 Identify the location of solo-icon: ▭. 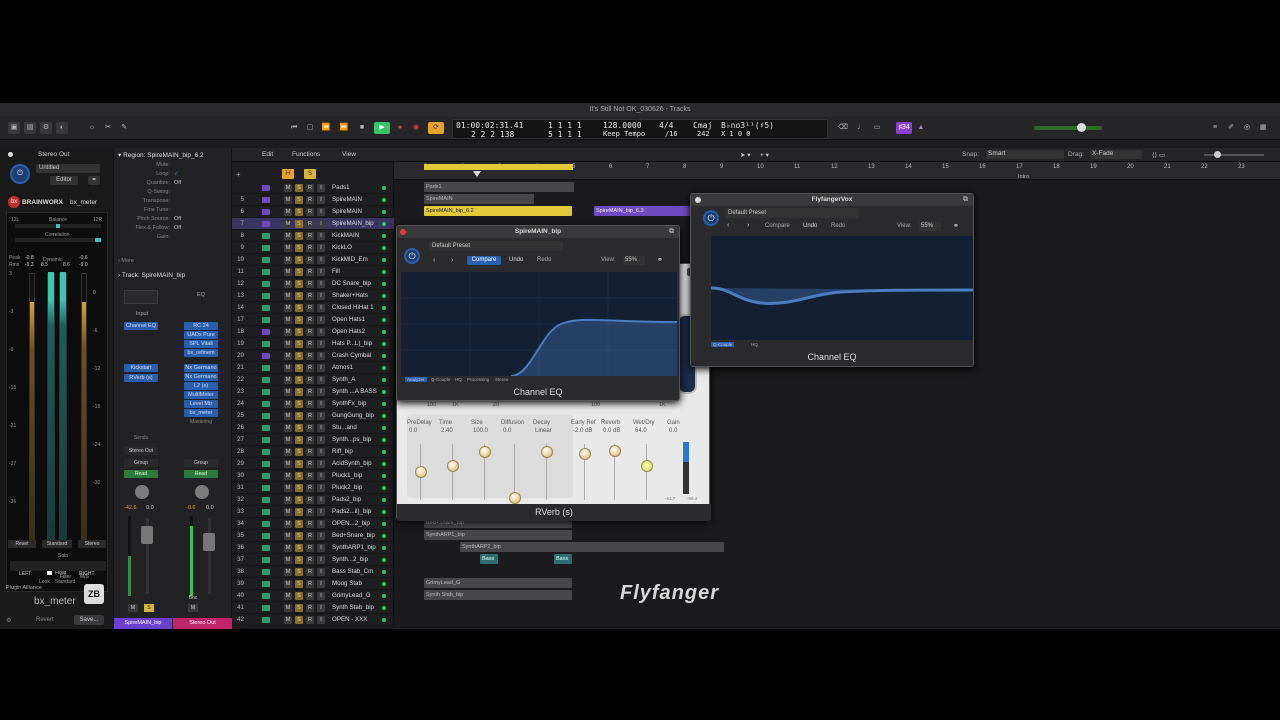
(877, 128).